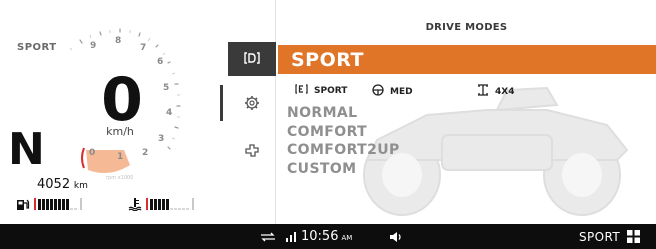 This screenshot has width=656, height=249. What do you see at coordinates (347, 238) in the screenshot?
I see `clock-ampm: AM` at bounding box center [347, 238].